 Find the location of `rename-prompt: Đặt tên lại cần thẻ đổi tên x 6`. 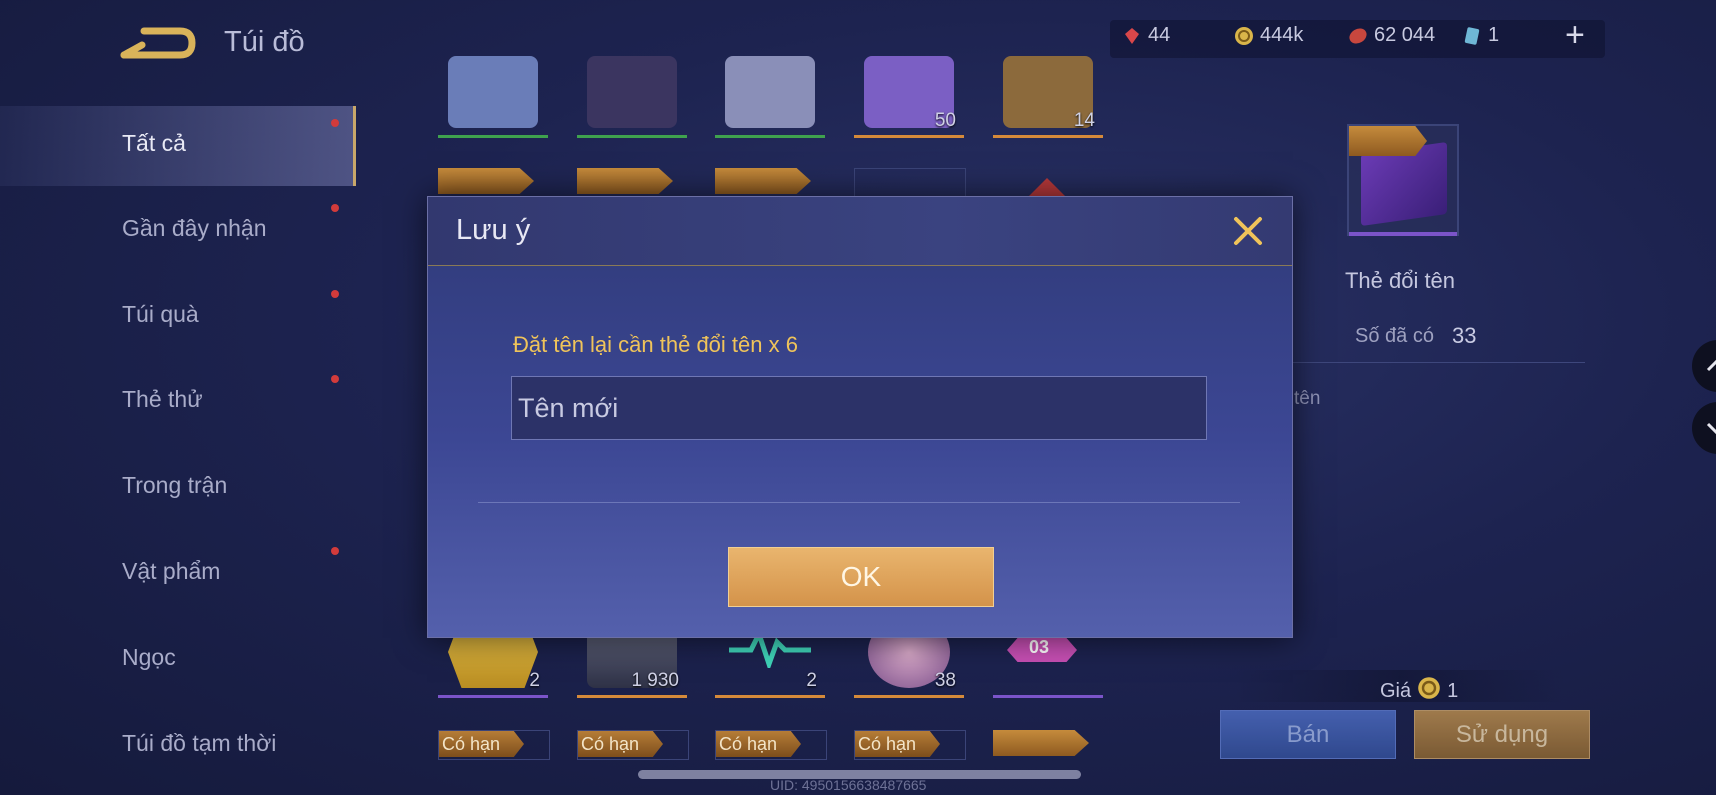

rename-prompt: Đặt tên lại cần thẻ đổi tên x 6 is located at coordinates (655, 344).